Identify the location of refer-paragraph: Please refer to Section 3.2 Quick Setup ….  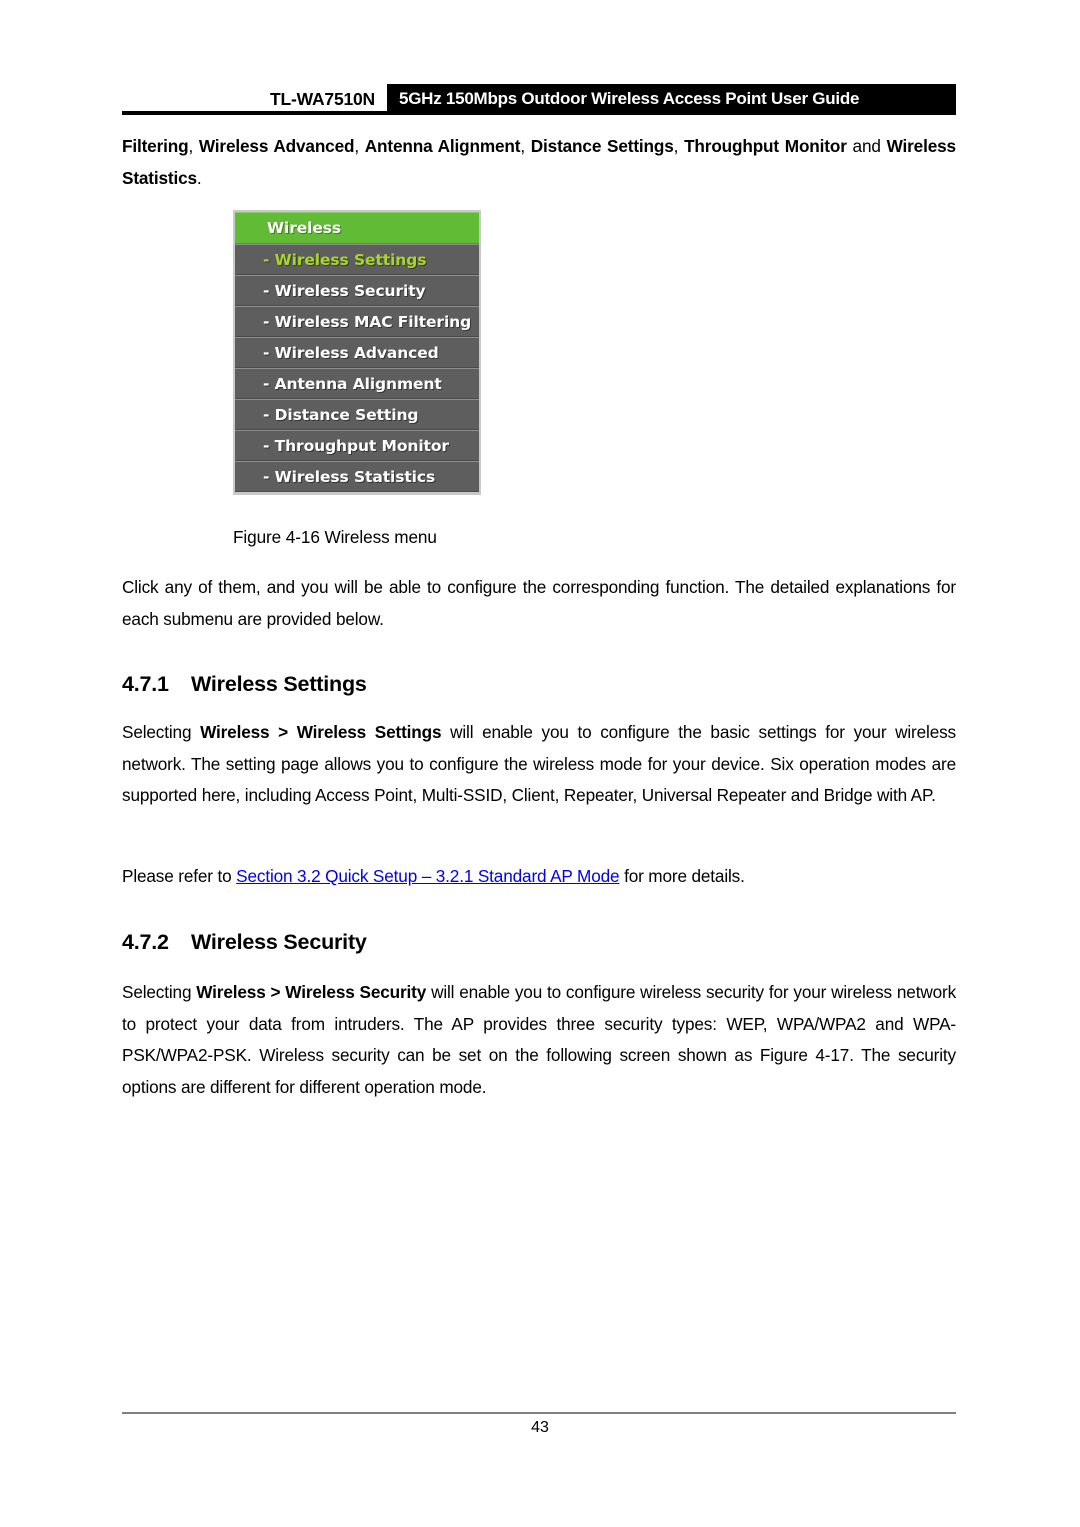
(539, 877).